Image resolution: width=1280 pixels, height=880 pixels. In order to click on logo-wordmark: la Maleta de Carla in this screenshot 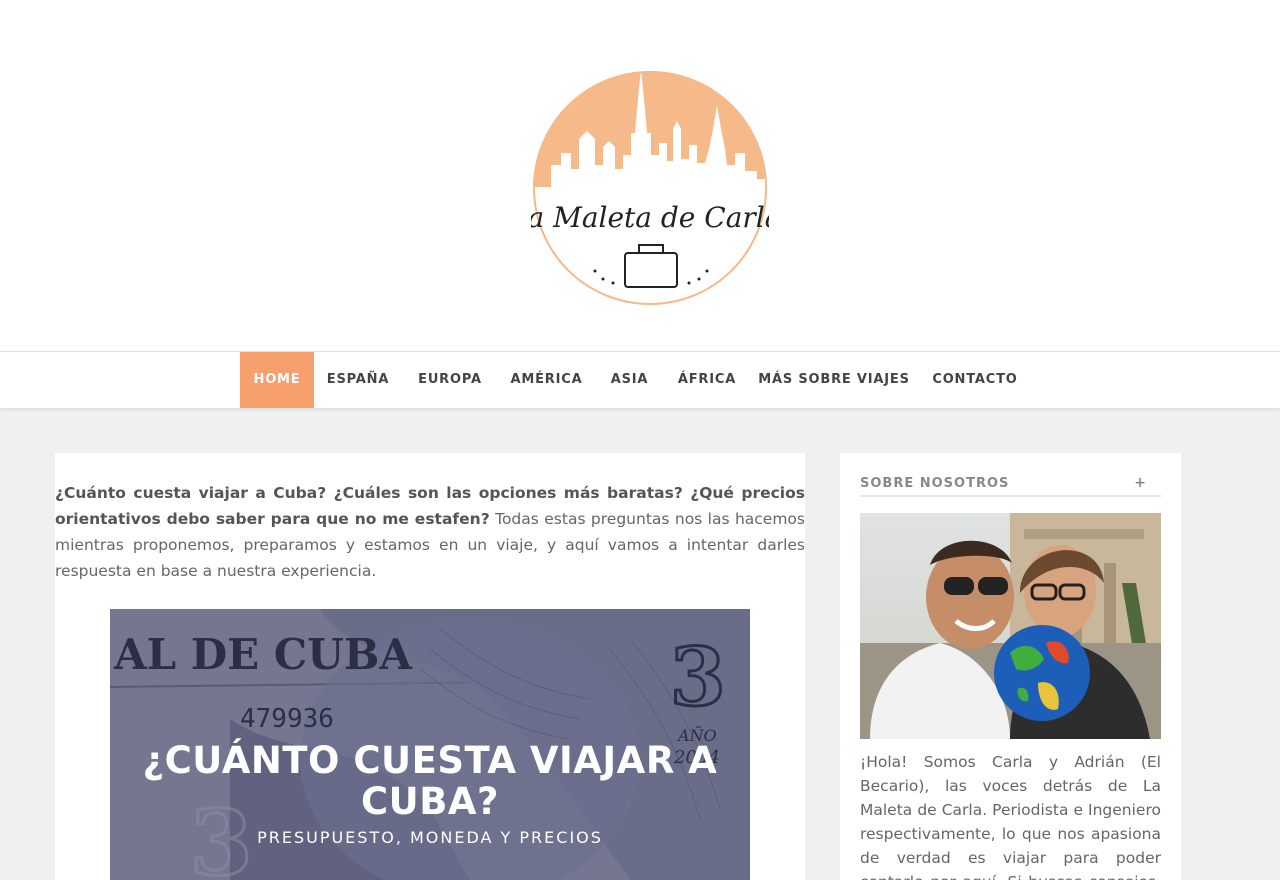, I will do `click(650, 217)`.